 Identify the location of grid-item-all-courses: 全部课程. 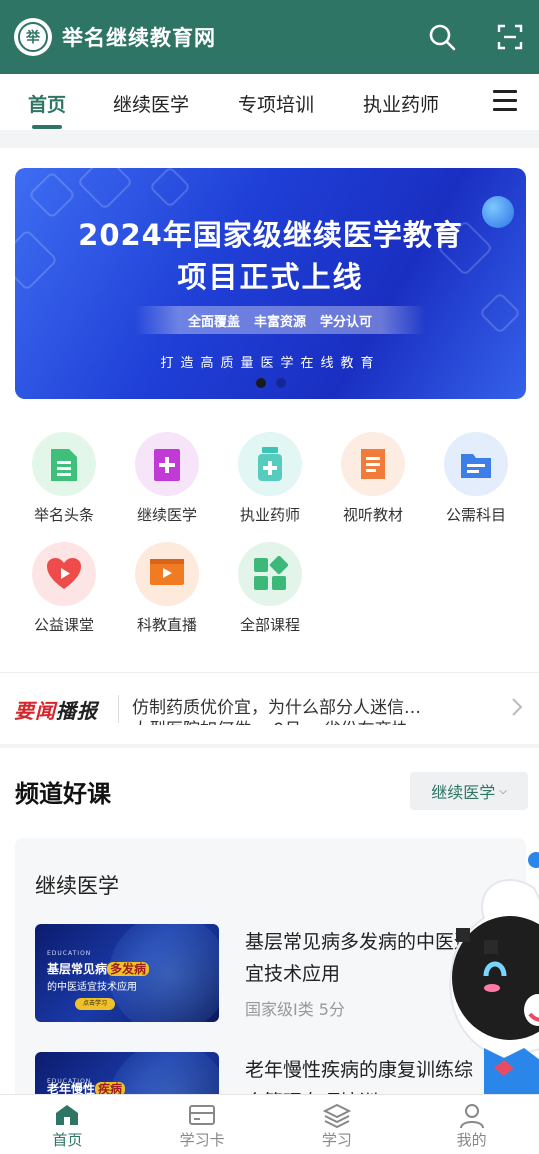
(270, 588).